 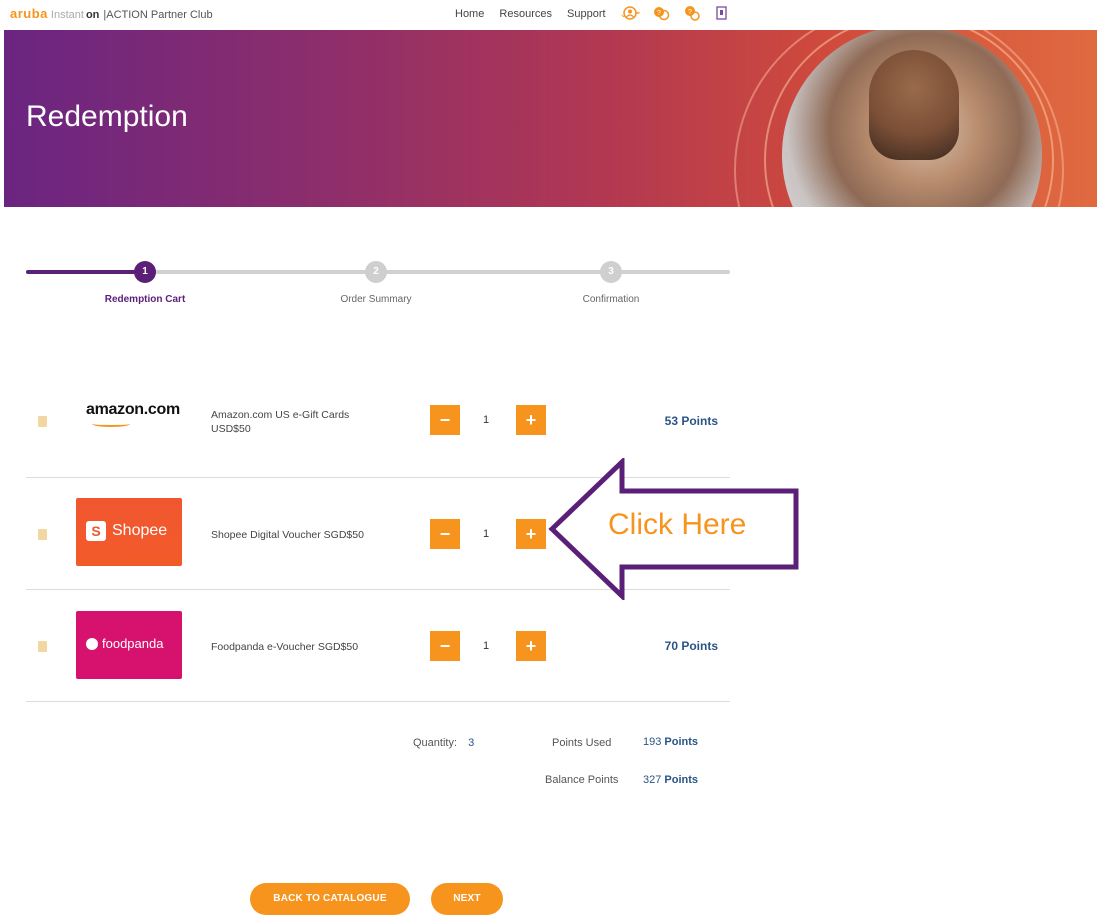 I want to click on points-used-label: Points Used, so click(x=582, y=743).